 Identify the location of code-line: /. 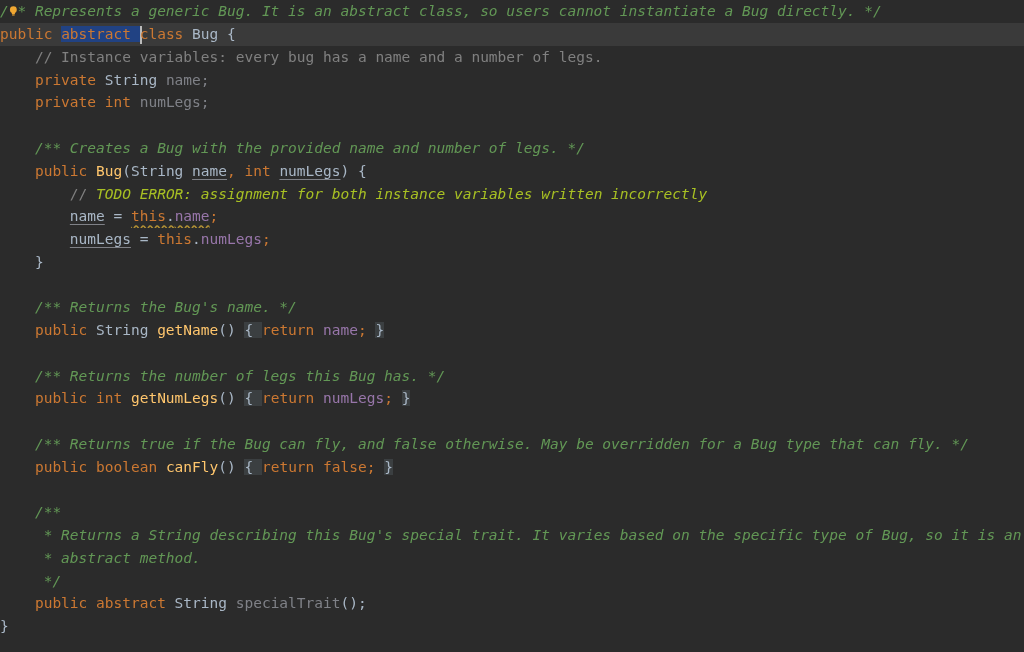
(4, 12).